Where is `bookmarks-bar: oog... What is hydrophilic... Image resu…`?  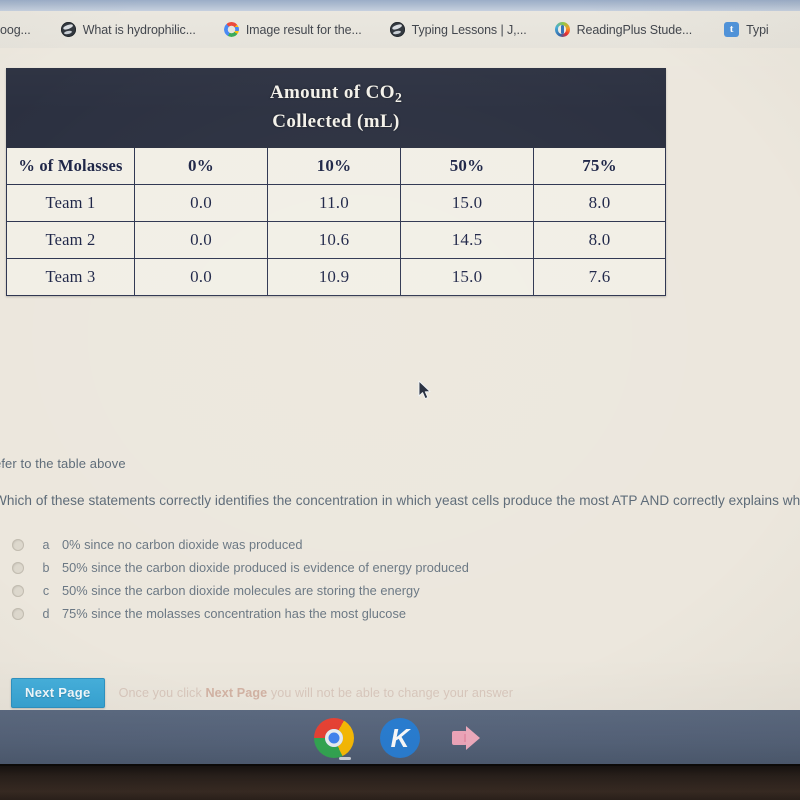
bookmarks-bar: oog... What is hydrophilic... Image resu… is located at coordinates (400, 30).